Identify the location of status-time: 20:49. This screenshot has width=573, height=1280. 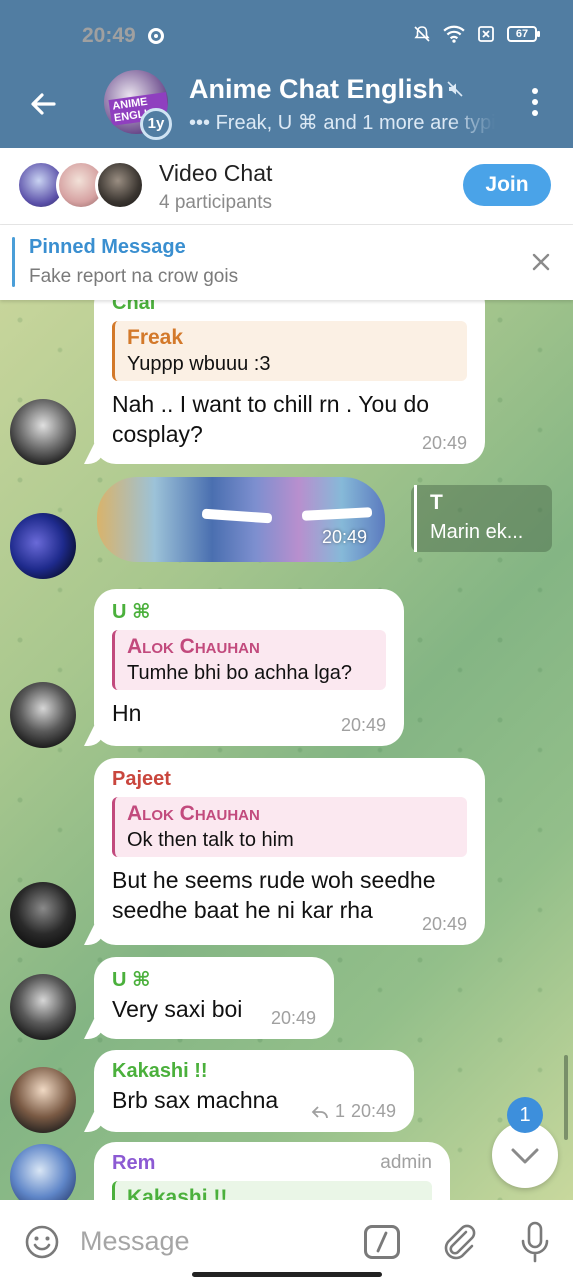
(109, 35).